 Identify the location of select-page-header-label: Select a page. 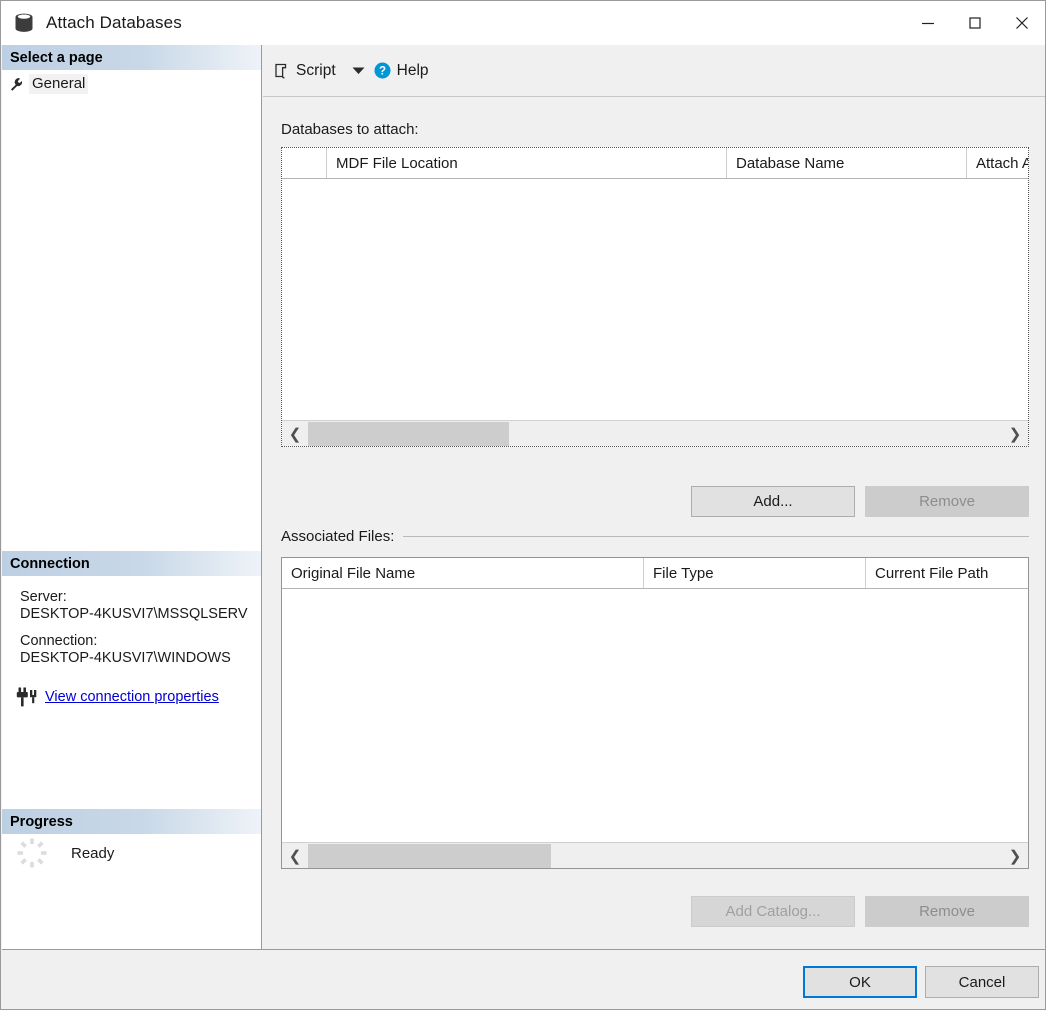
(56, 57).